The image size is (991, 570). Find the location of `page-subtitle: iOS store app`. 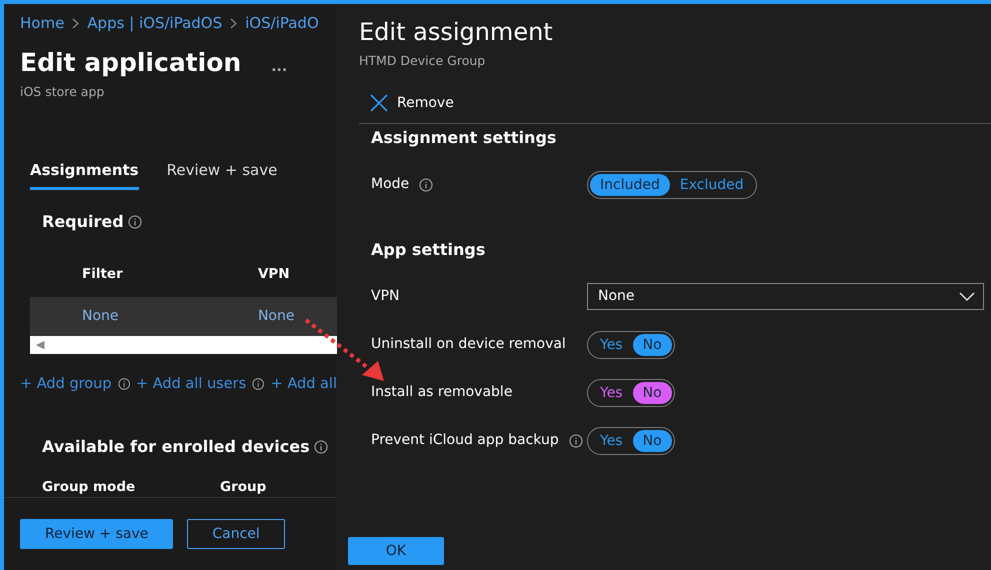

page-subtitle: iOS store app is located at coordinates (63, 92).